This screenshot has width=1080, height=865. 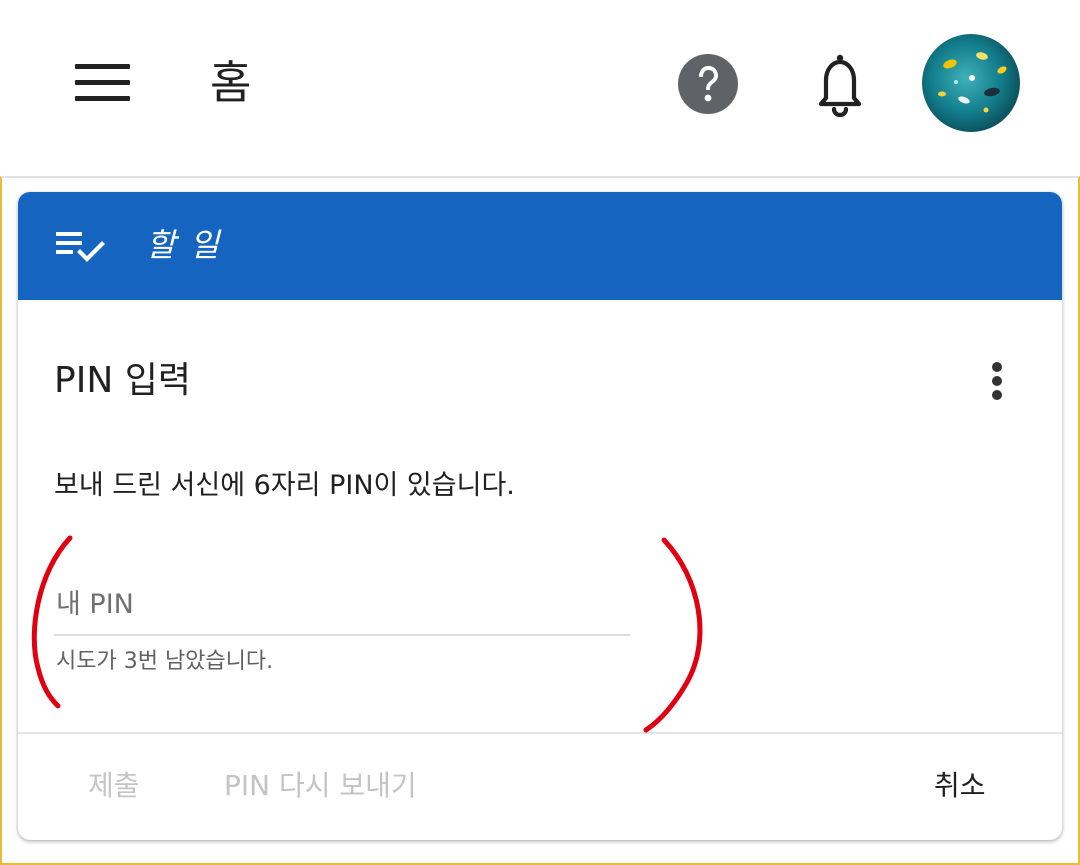 What do you see at coordinates (960, 786) in the screenshot?
I see `cancel-button: 취소` at bounding box center [960, 786].